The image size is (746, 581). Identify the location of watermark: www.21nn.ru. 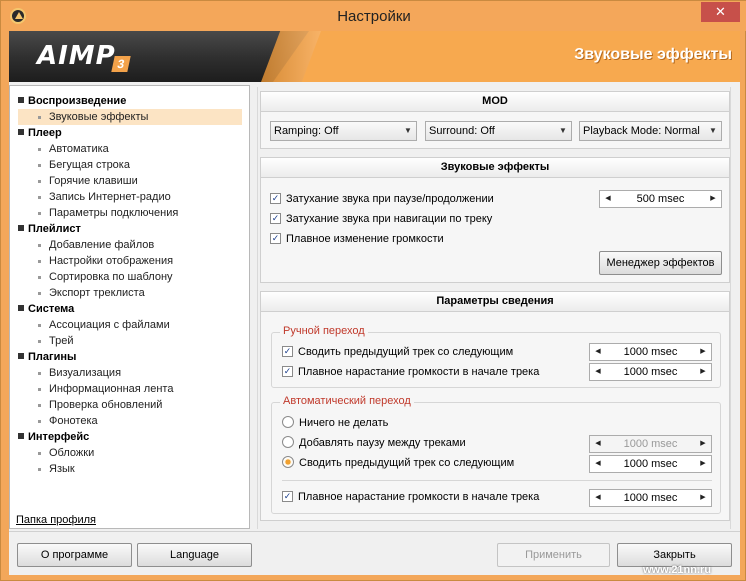
(677, 570).